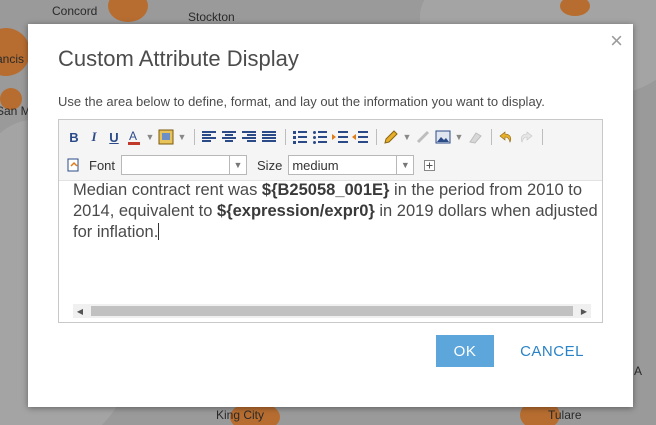  What do you see at coordinates (638, 371) in the screenshot?
I see `map-city-label: A` at bounding box center [638, 371].